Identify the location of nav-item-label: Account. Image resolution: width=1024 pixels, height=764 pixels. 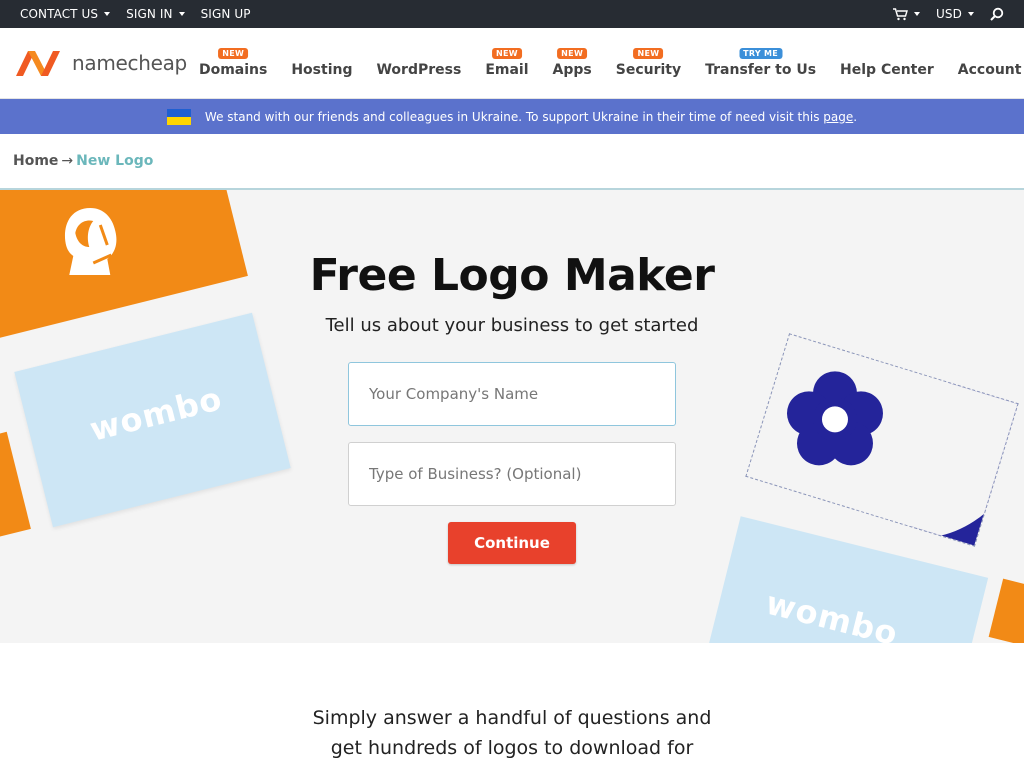
(989, 70).